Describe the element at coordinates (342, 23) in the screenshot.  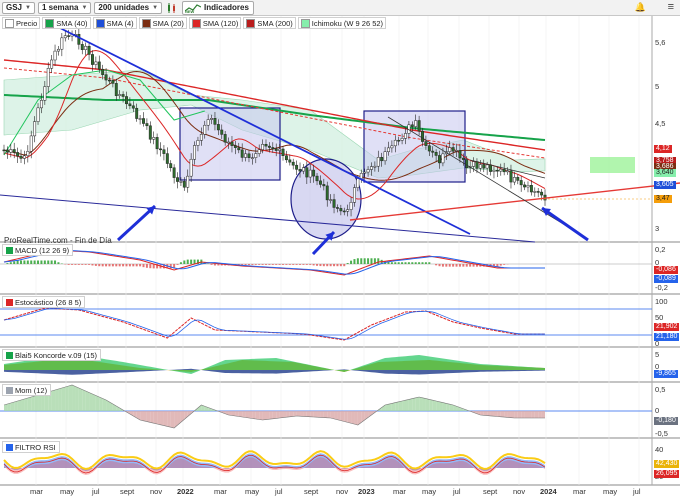
I see `legend-item: Ichimoku (W 9 26 52)` at that location.